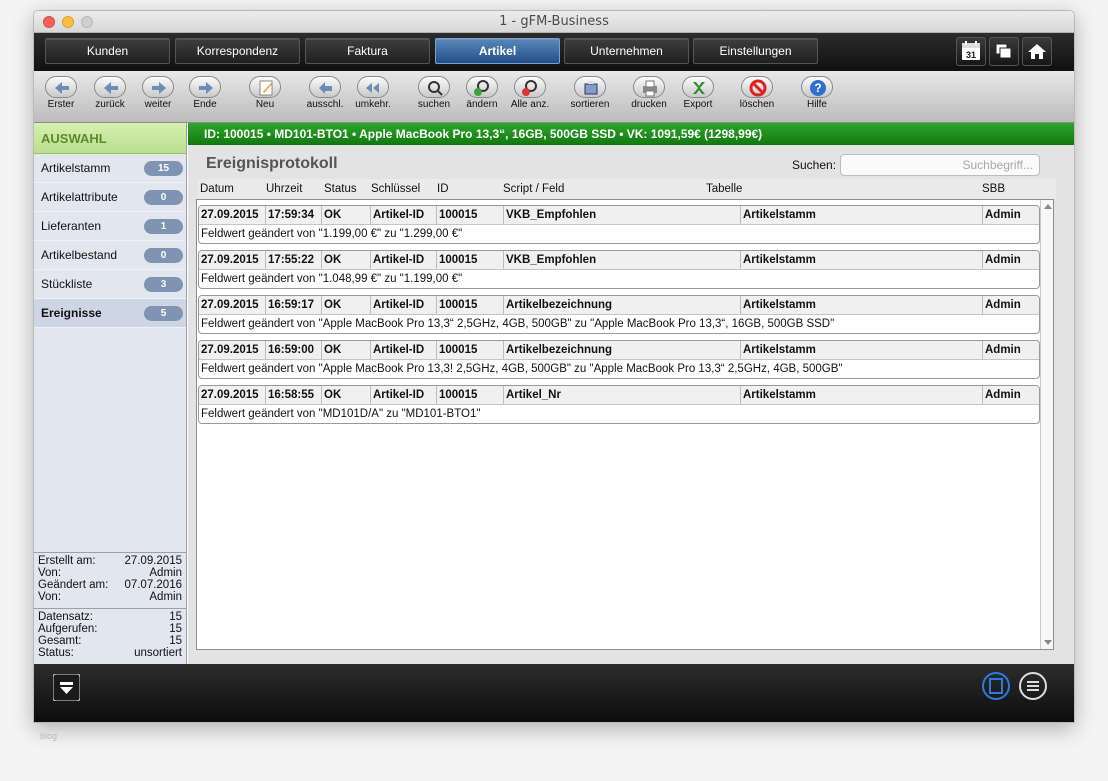 This screenshot has width=1108, height=781. I want to click on sidebar-item-artikelattribute: Artikelattribute 0, so click(110, 197).